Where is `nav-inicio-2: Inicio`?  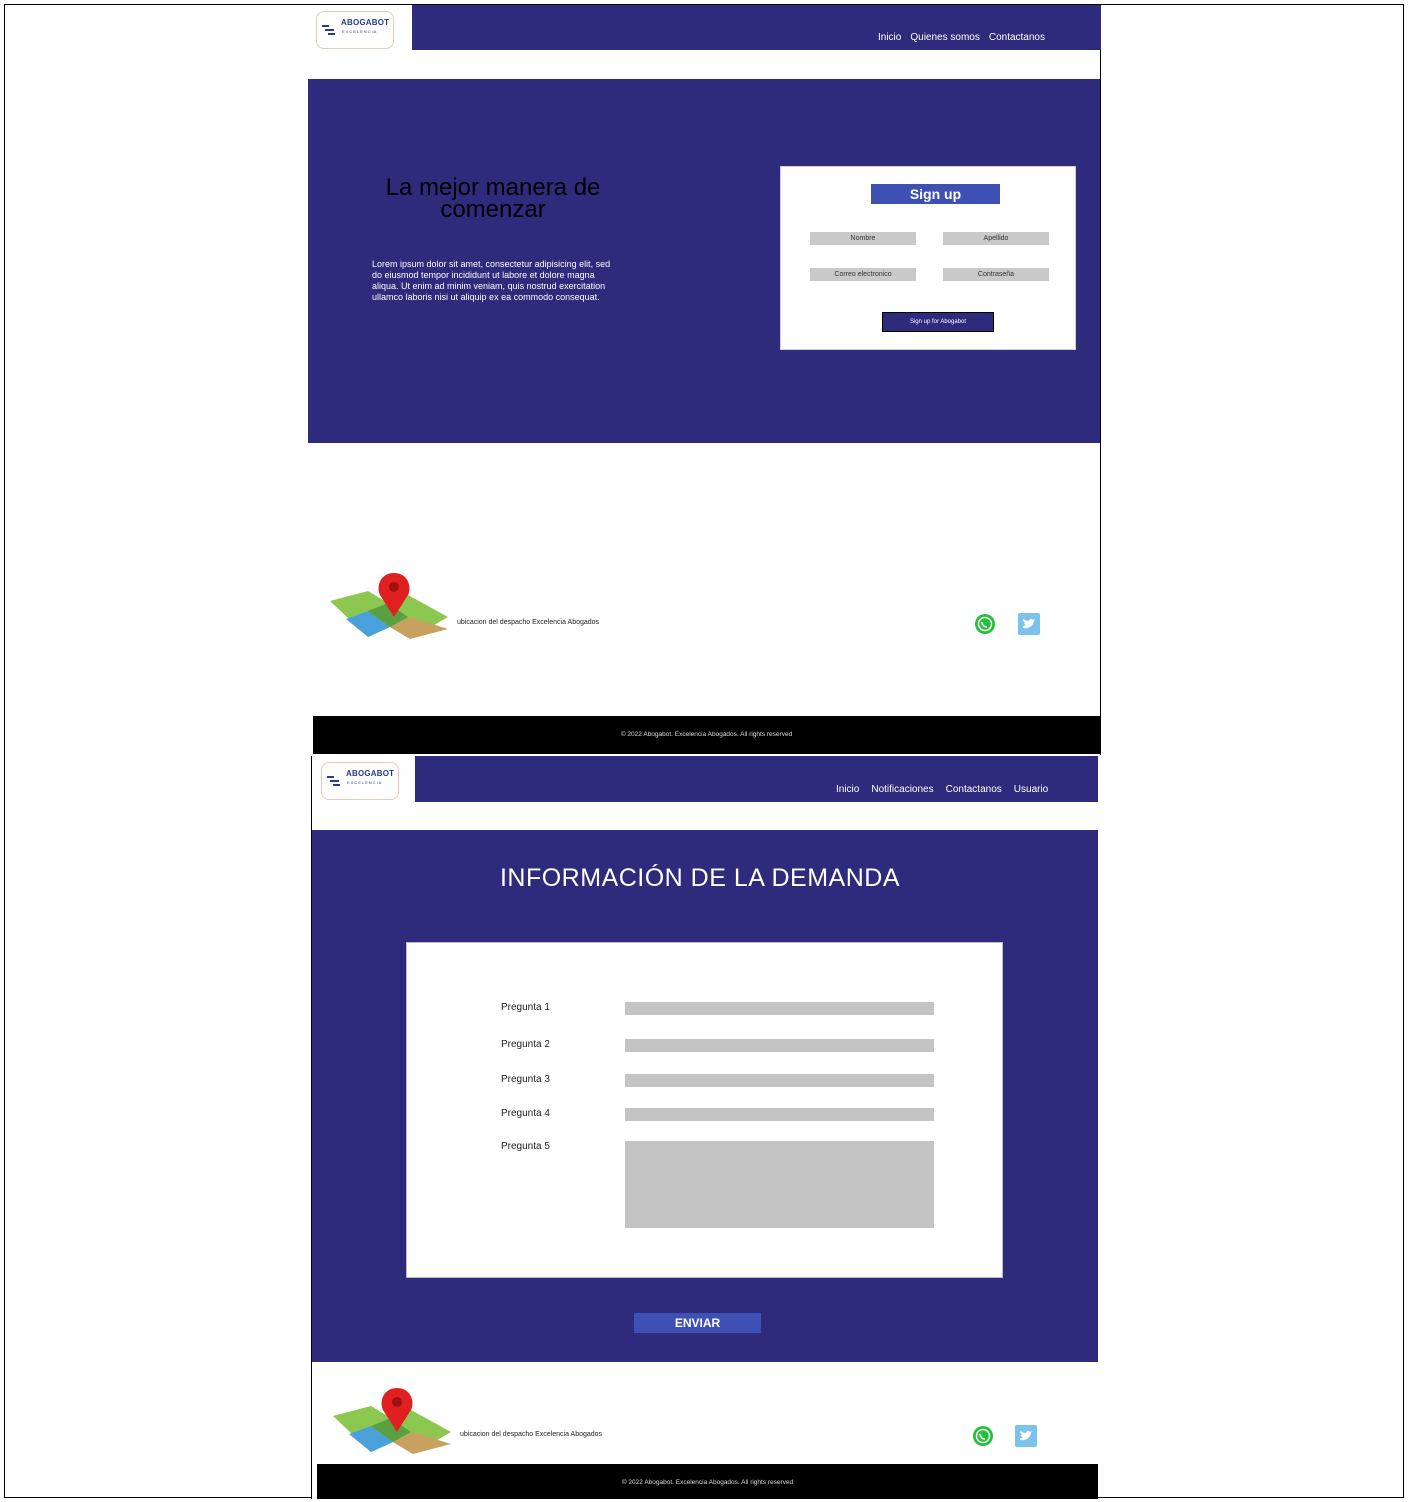 nav-inicio-2: Inicio is located at coordinates (847, 789).